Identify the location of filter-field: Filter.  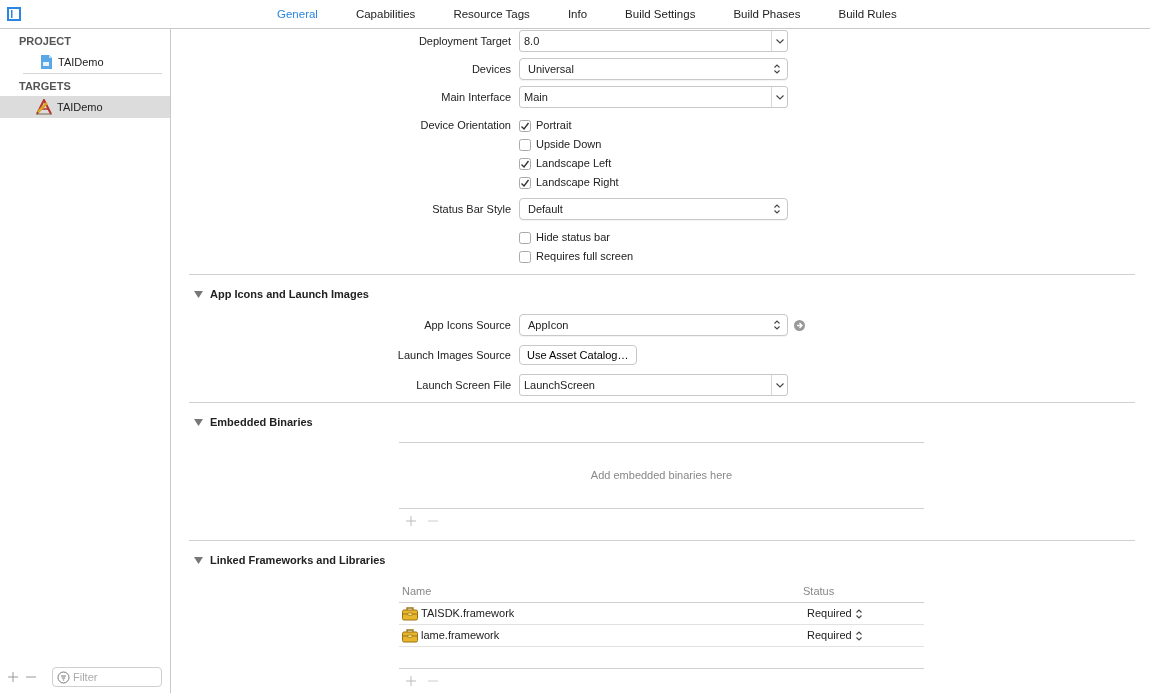
(107, 677).